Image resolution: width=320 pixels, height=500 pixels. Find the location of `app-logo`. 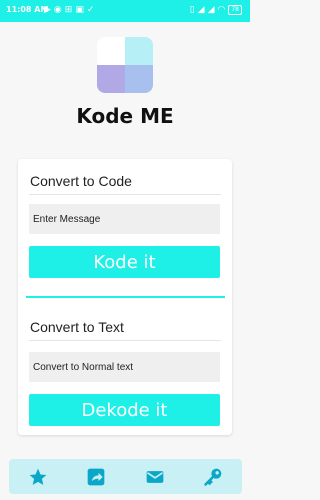

app-logo is located at coordinates (125, 65).